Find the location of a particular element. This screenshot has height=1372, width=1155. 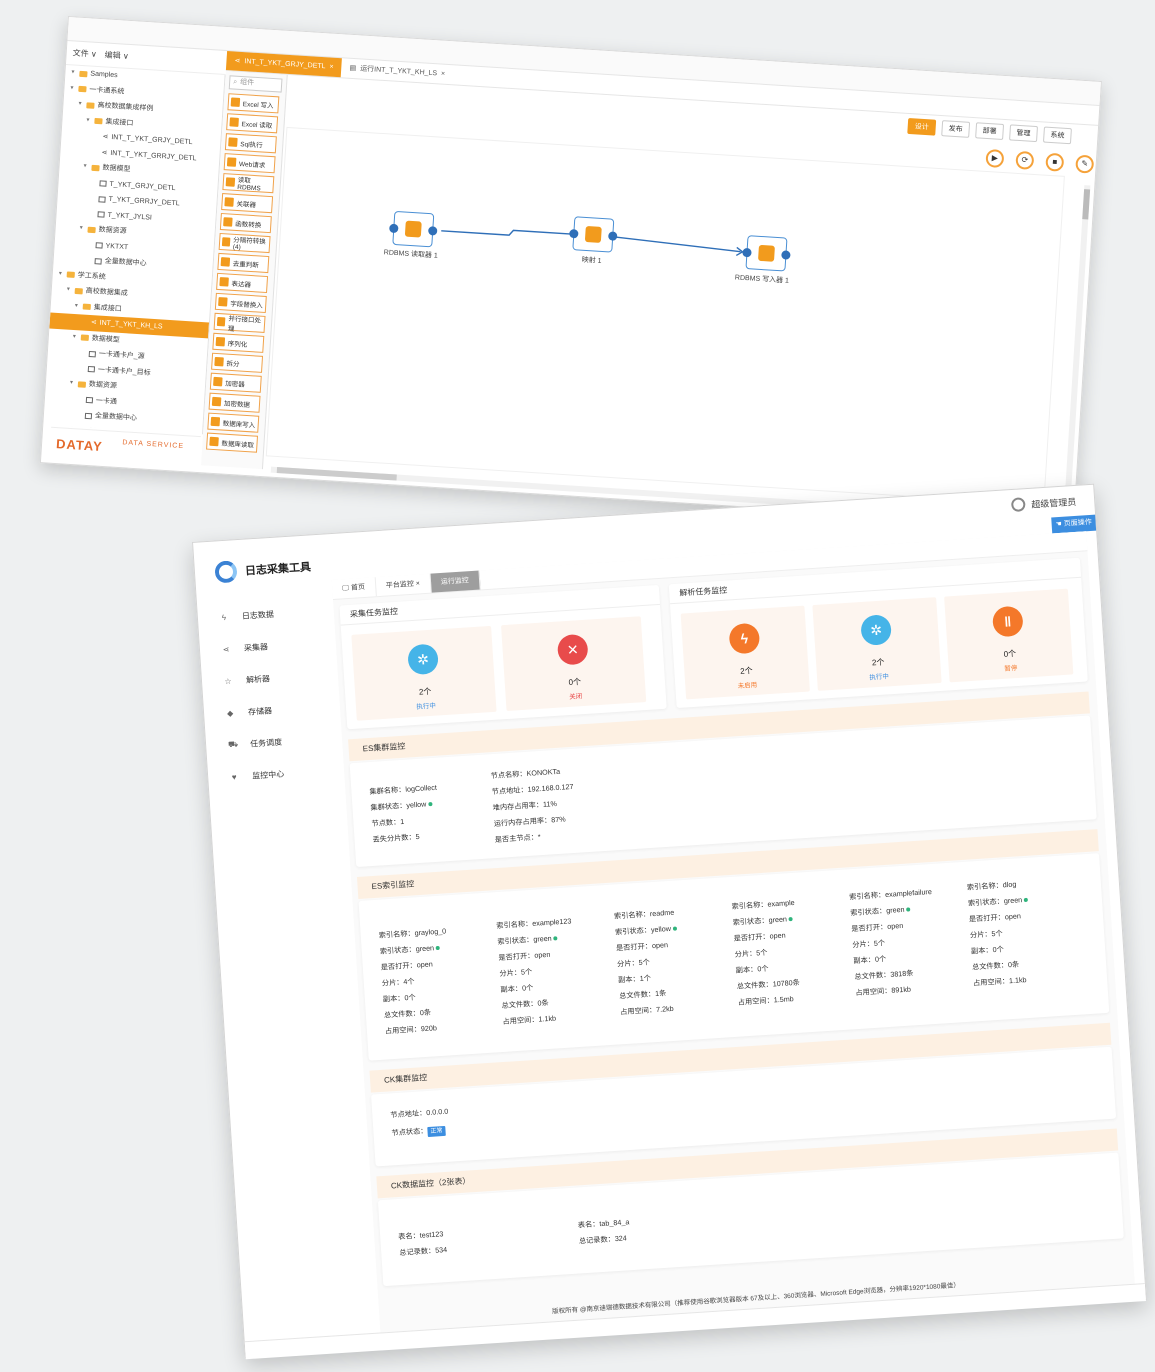

sidebar-item-label: 解析器 is located at coordinates (258, 679).